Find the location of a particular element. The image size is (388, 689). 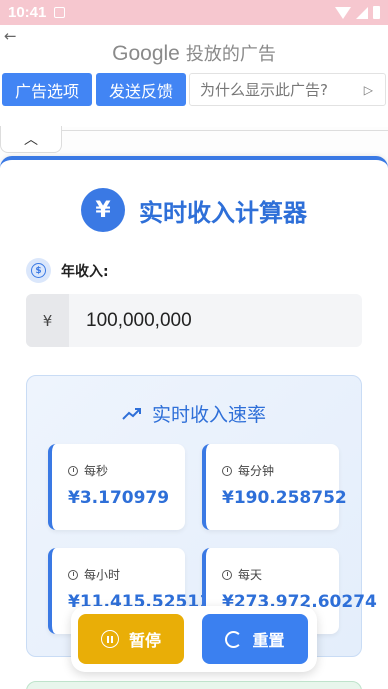

why-this-ad-label: 为什么显示此广告? is located at coordinates (264, 90).